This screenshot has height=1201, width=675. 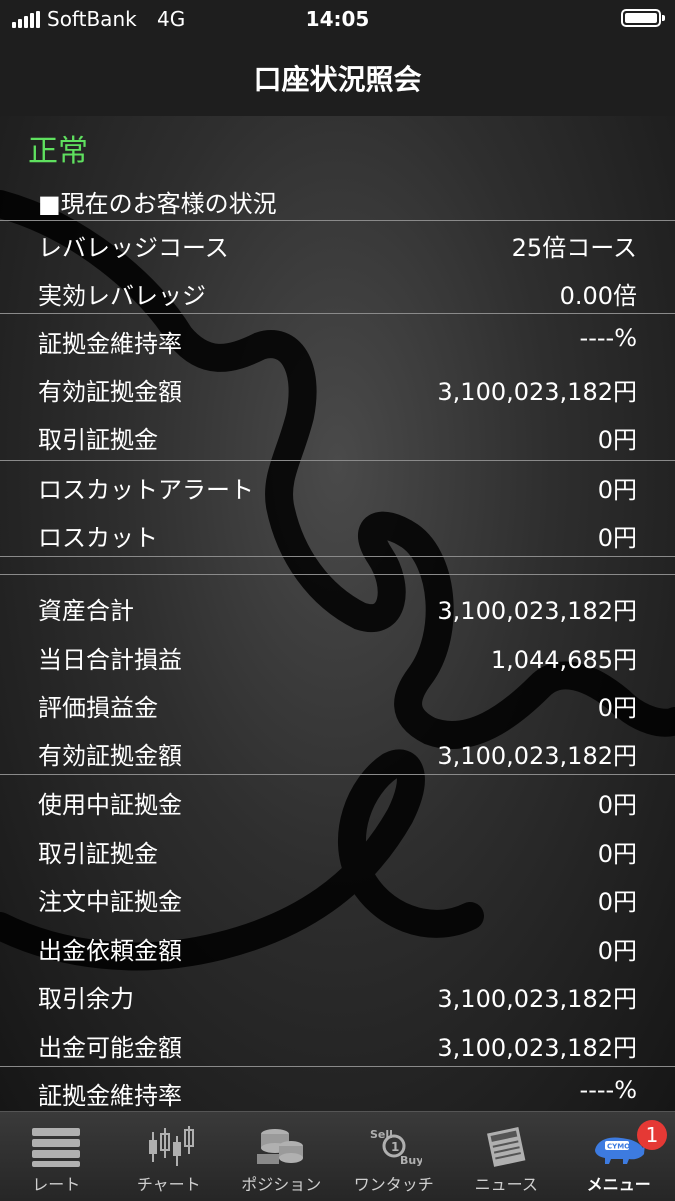 I want to click on nav-header: 口座状況照会, so click(x=337, y=77).